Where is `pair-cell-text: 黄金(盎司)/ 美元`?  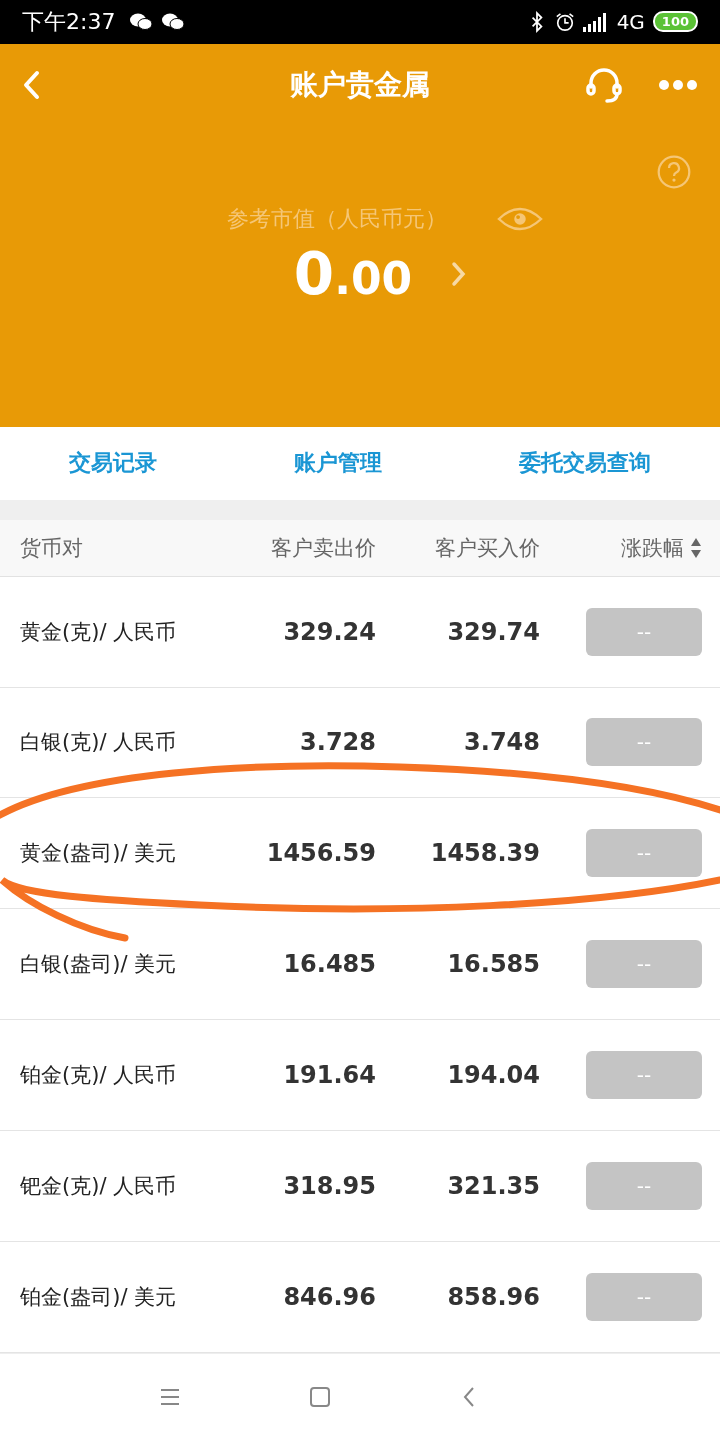
pair-cell-text: 黄金(盎司)/ 美元 is located at coordinates (98, 854).